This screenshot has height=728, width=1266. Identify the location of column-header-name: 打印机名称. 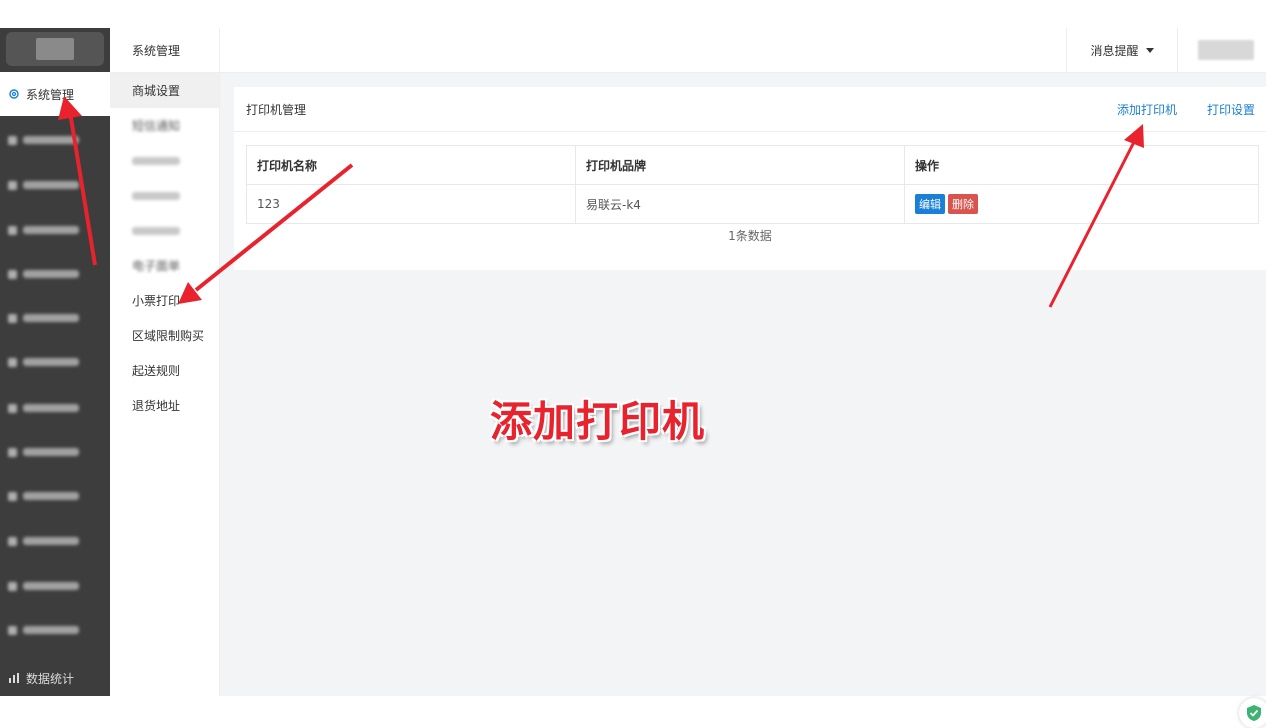
(411, 165).